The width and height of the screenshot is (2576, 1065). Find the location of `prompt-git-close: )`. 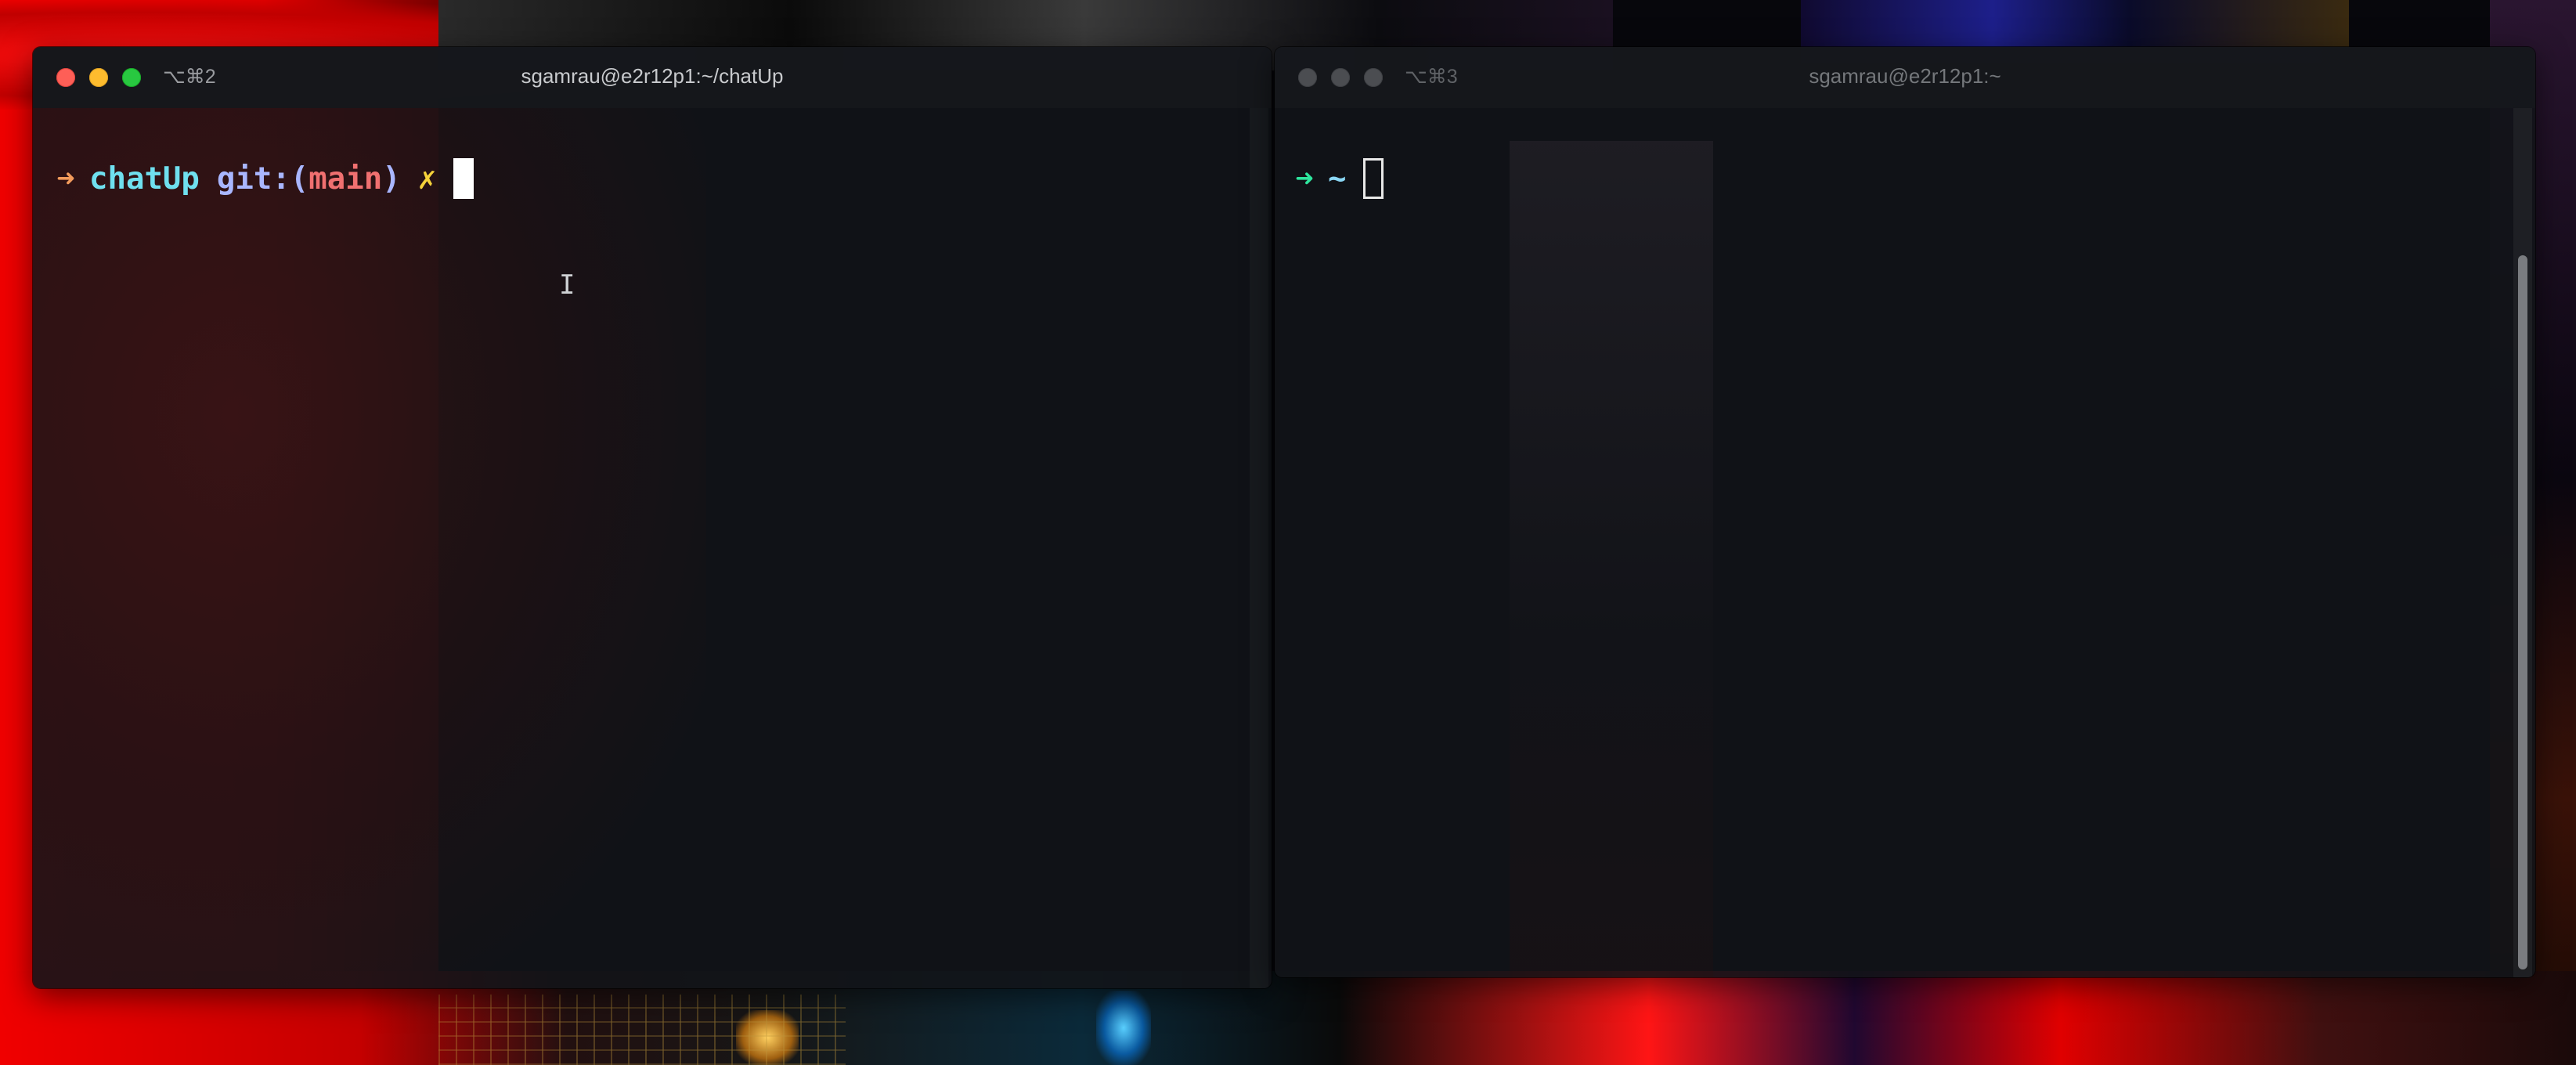

prompt-git-close: ) is located at coordinates (391, 179).